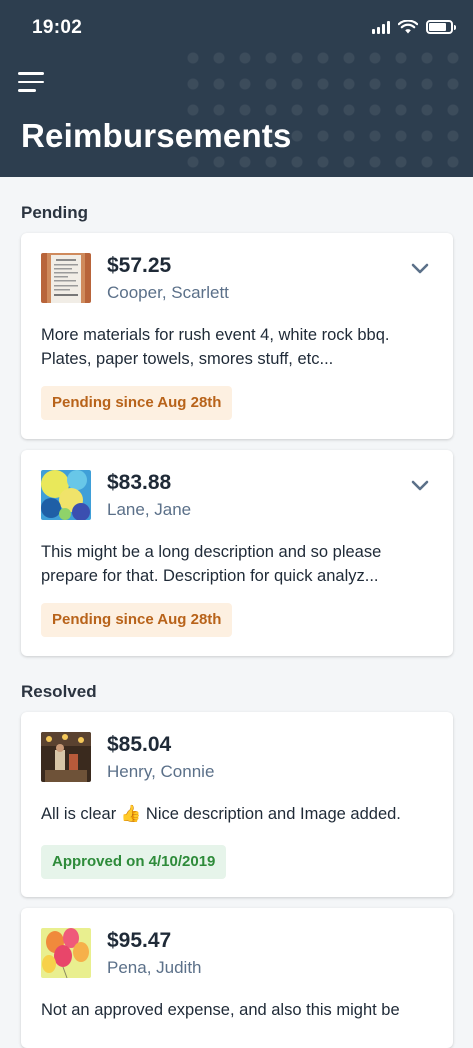  I want to click on status-icons, so click(414, 27).